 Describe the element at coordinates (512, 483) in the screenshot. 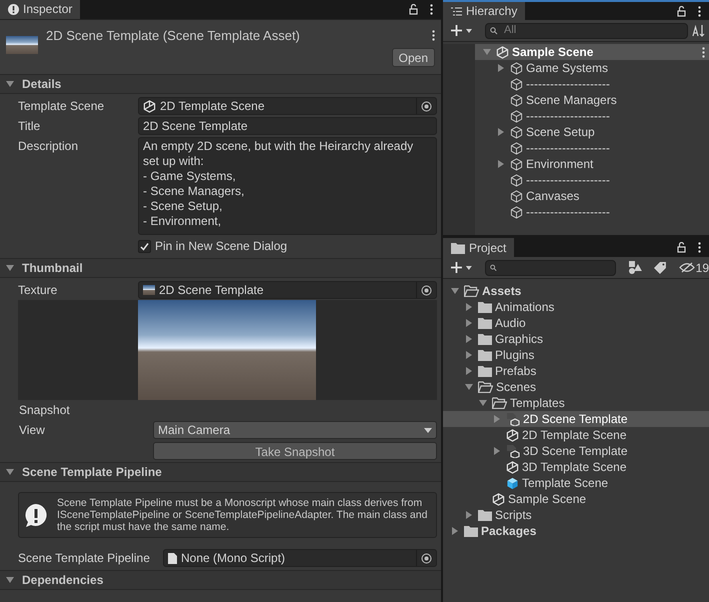

I see `shaded-cube-icon` at that location.